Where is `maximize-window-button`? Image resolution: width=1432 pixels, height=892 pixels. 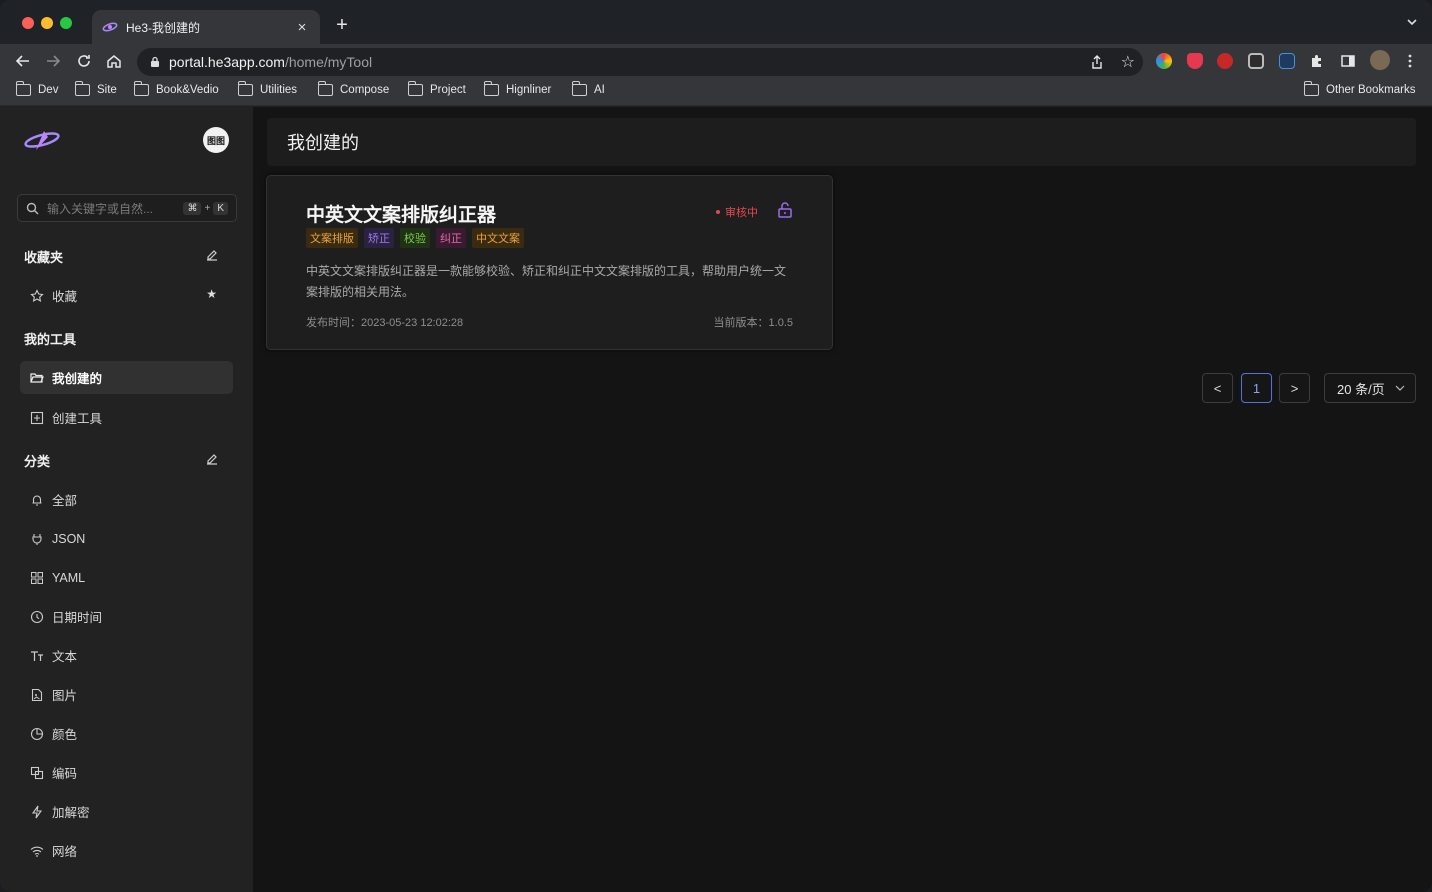 maximize-window-button is located at coordinates (66, 23).